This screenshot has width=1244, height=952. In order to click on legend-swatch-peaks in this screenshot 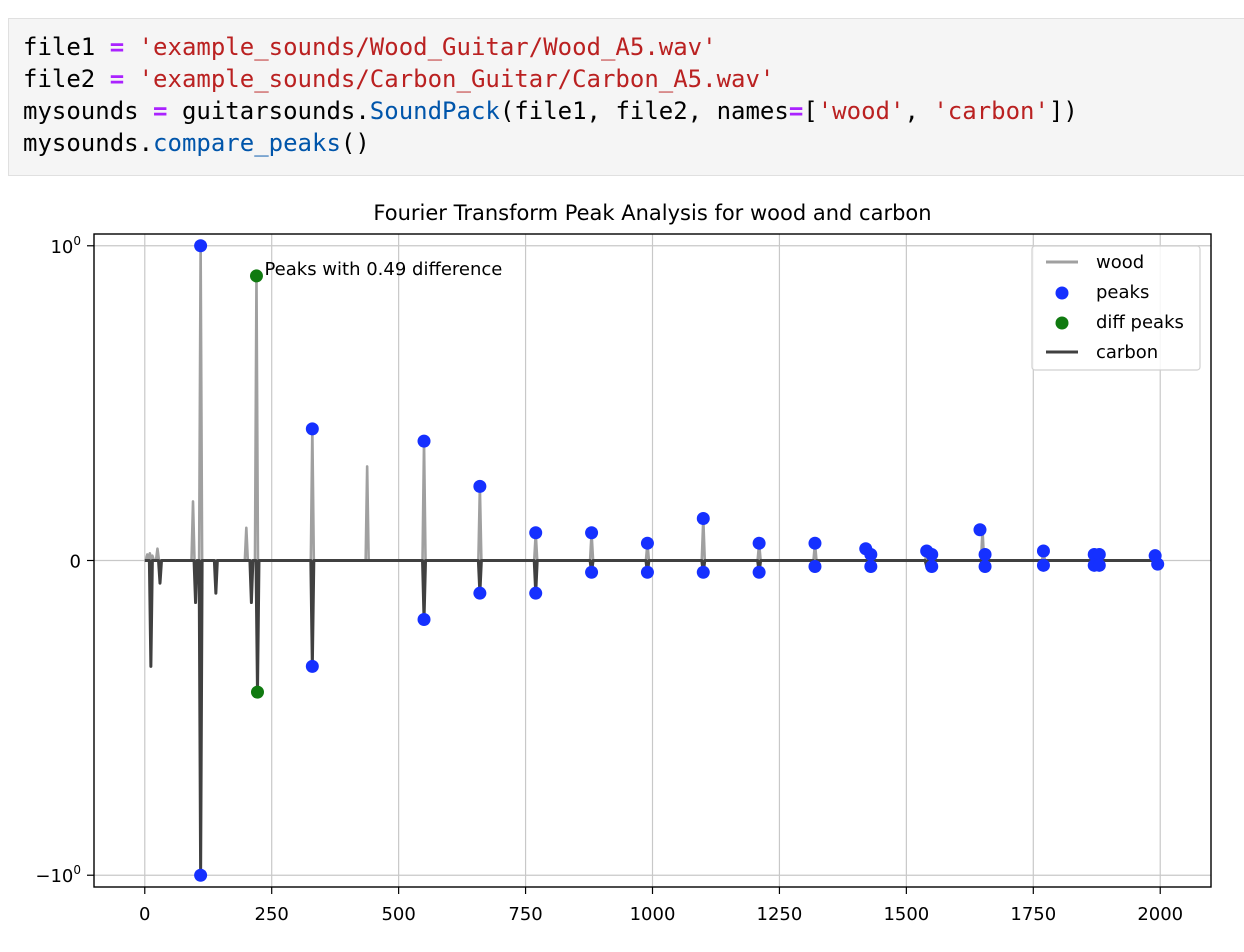, I will do `click(1062, 293)`.